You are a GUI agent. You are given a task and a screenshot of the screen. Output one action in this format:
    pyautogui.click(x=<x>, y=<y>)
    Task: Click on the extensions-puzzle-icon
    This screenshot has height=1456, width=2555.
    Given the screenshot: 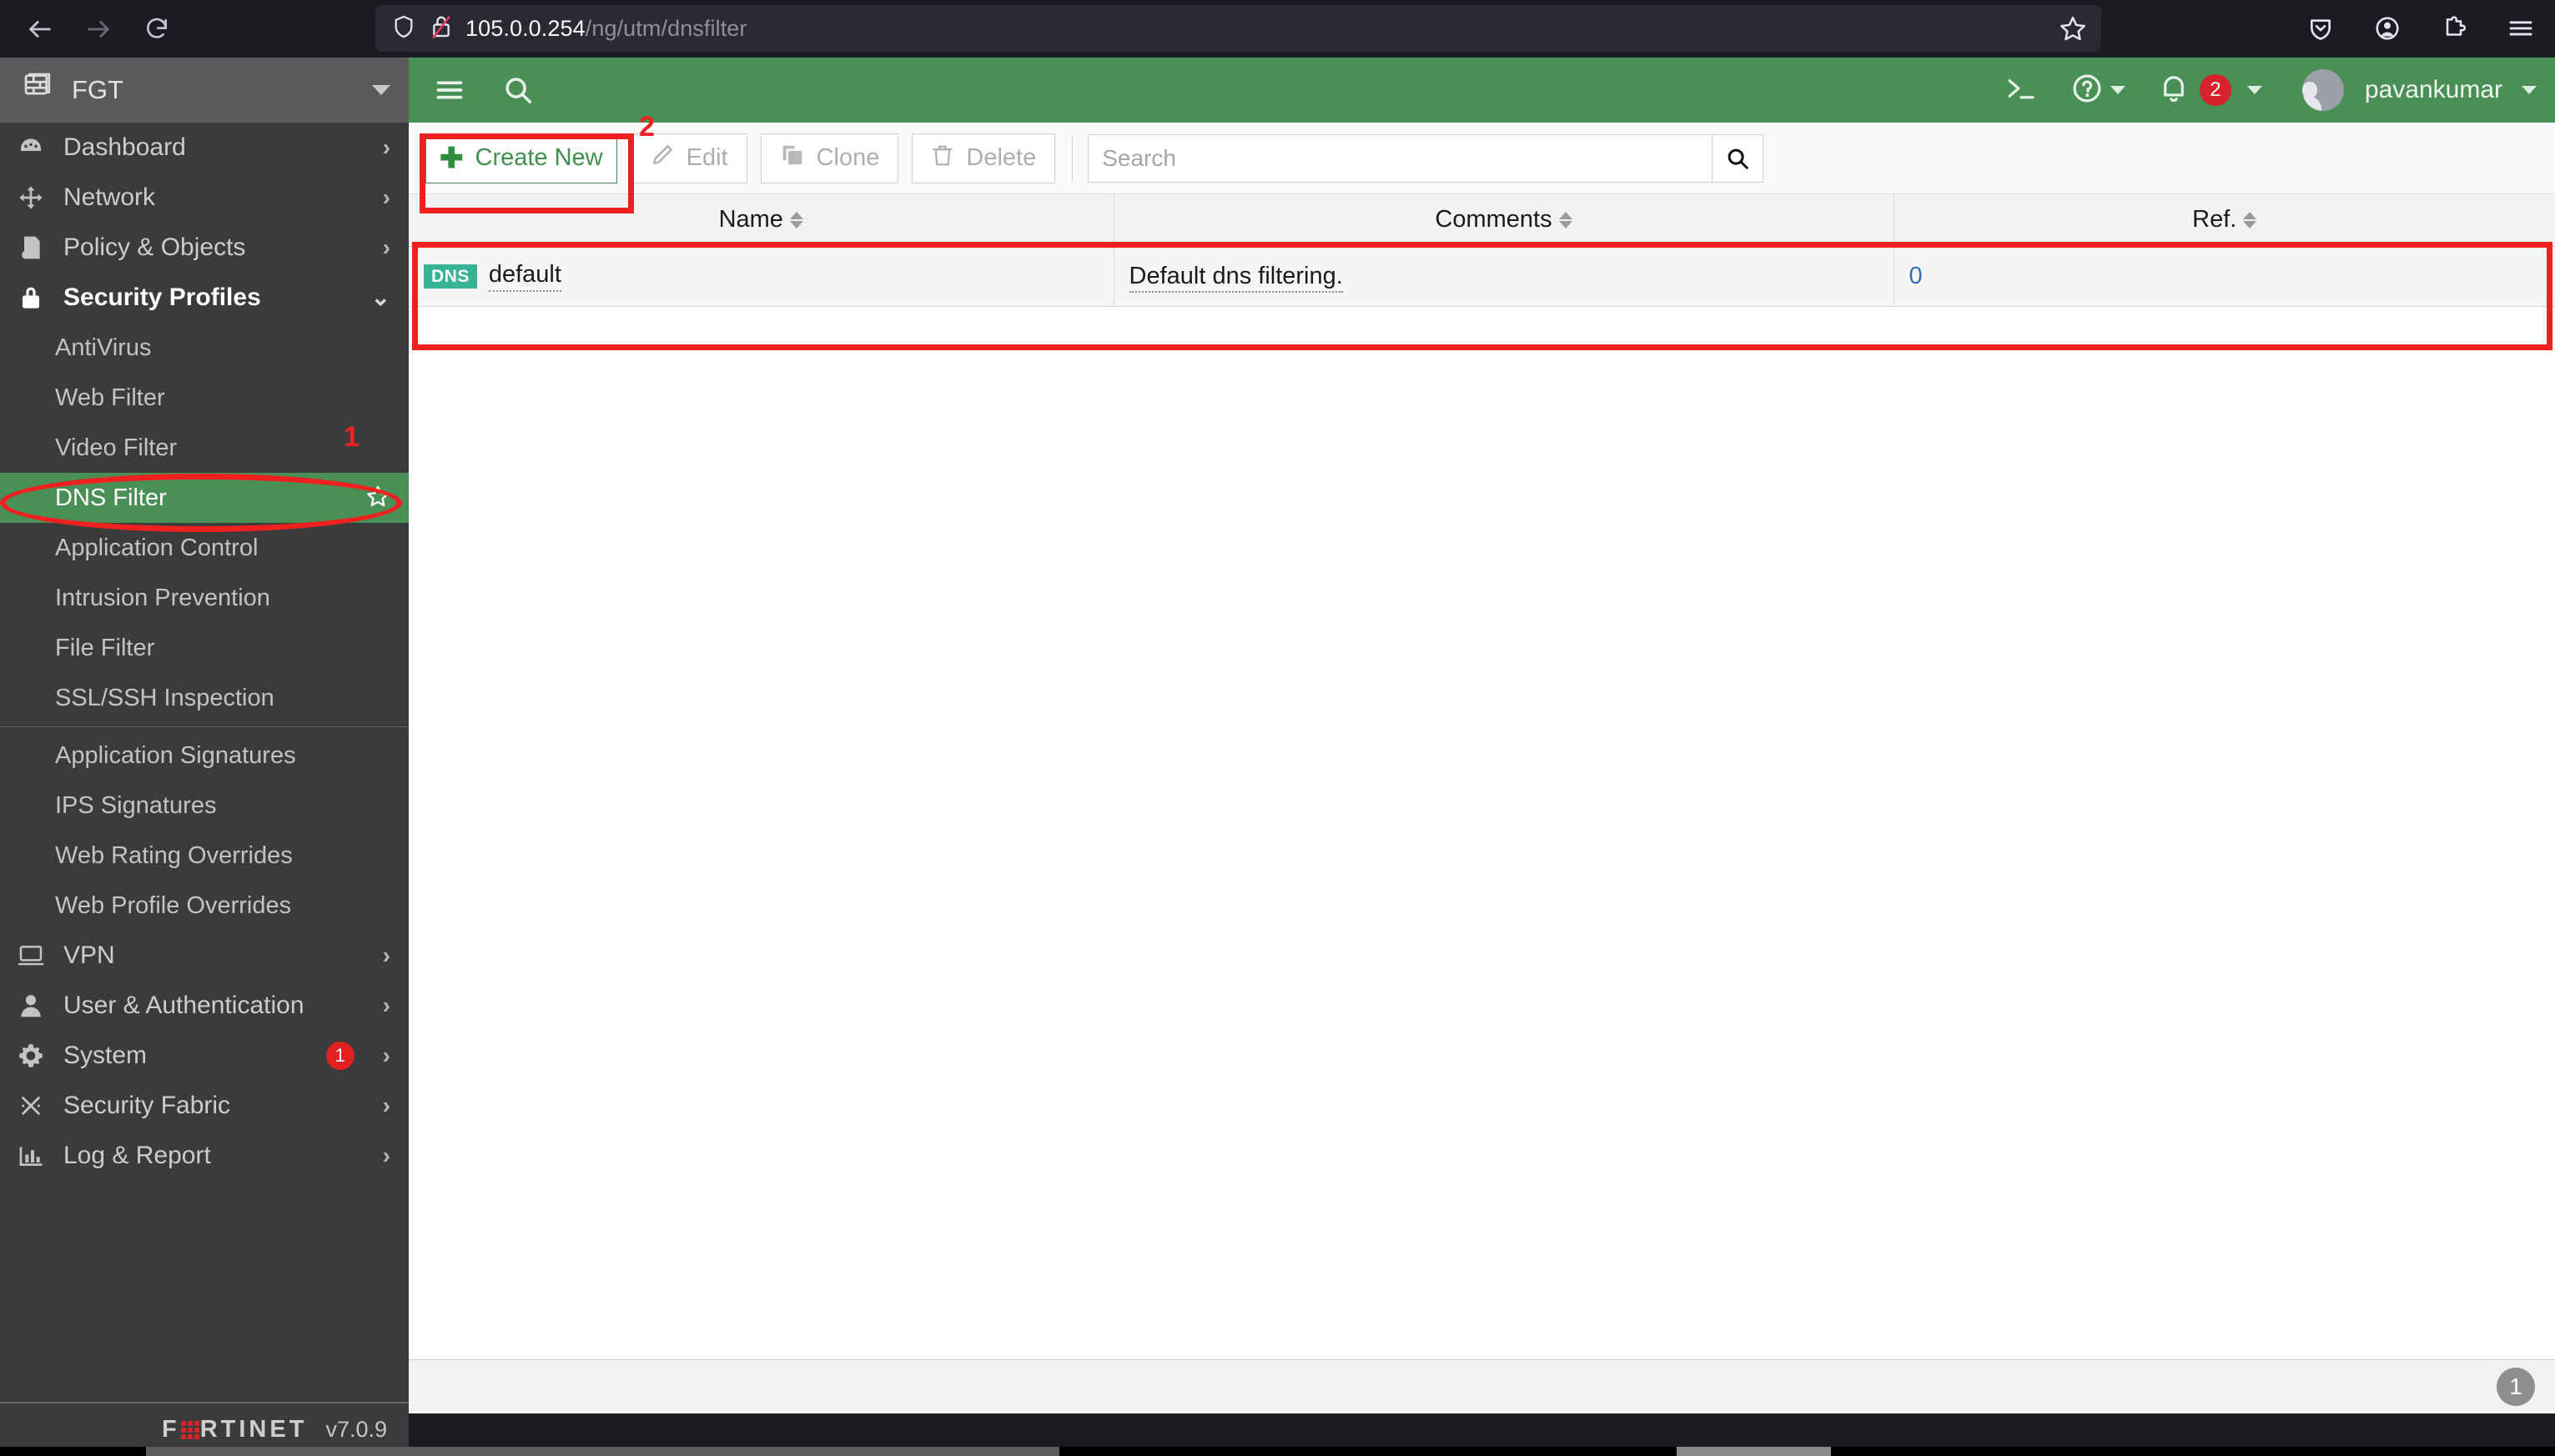 What is the action you would take?
    pyautogui.click(x=2454, y=28)
    